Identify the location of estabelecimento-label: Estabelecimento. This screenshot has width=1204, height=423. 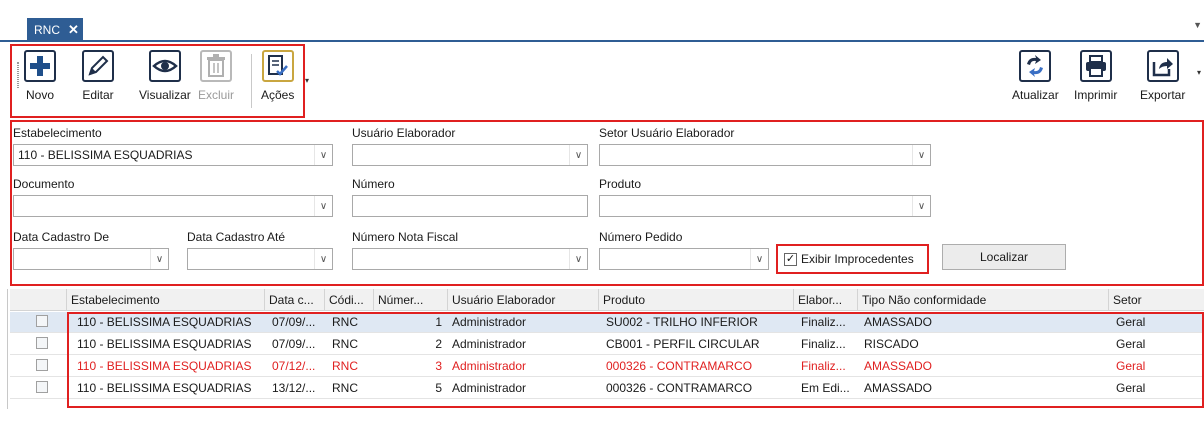
(57, 133).